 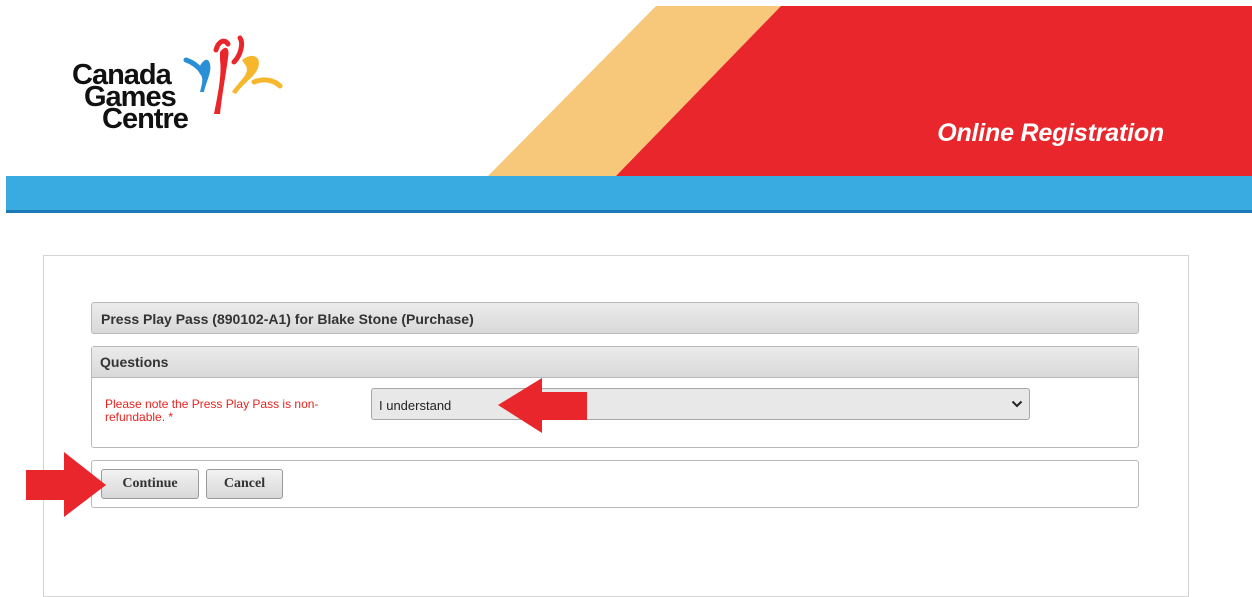 I want to click on right-arrow-annotation-icon, so click(x=66, y=484).